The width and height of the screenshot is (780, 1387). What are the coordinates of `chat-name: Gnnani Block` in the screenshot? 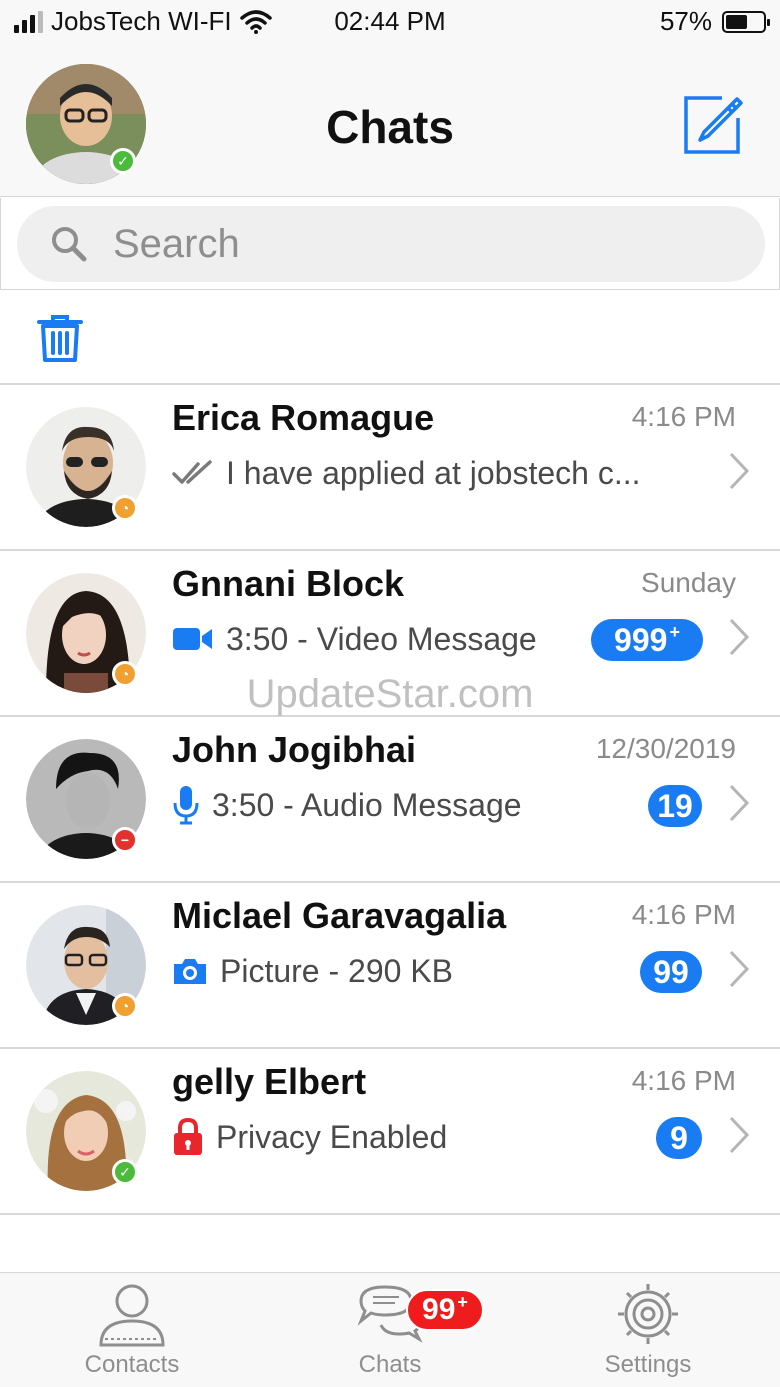 It's located at (288, 583).